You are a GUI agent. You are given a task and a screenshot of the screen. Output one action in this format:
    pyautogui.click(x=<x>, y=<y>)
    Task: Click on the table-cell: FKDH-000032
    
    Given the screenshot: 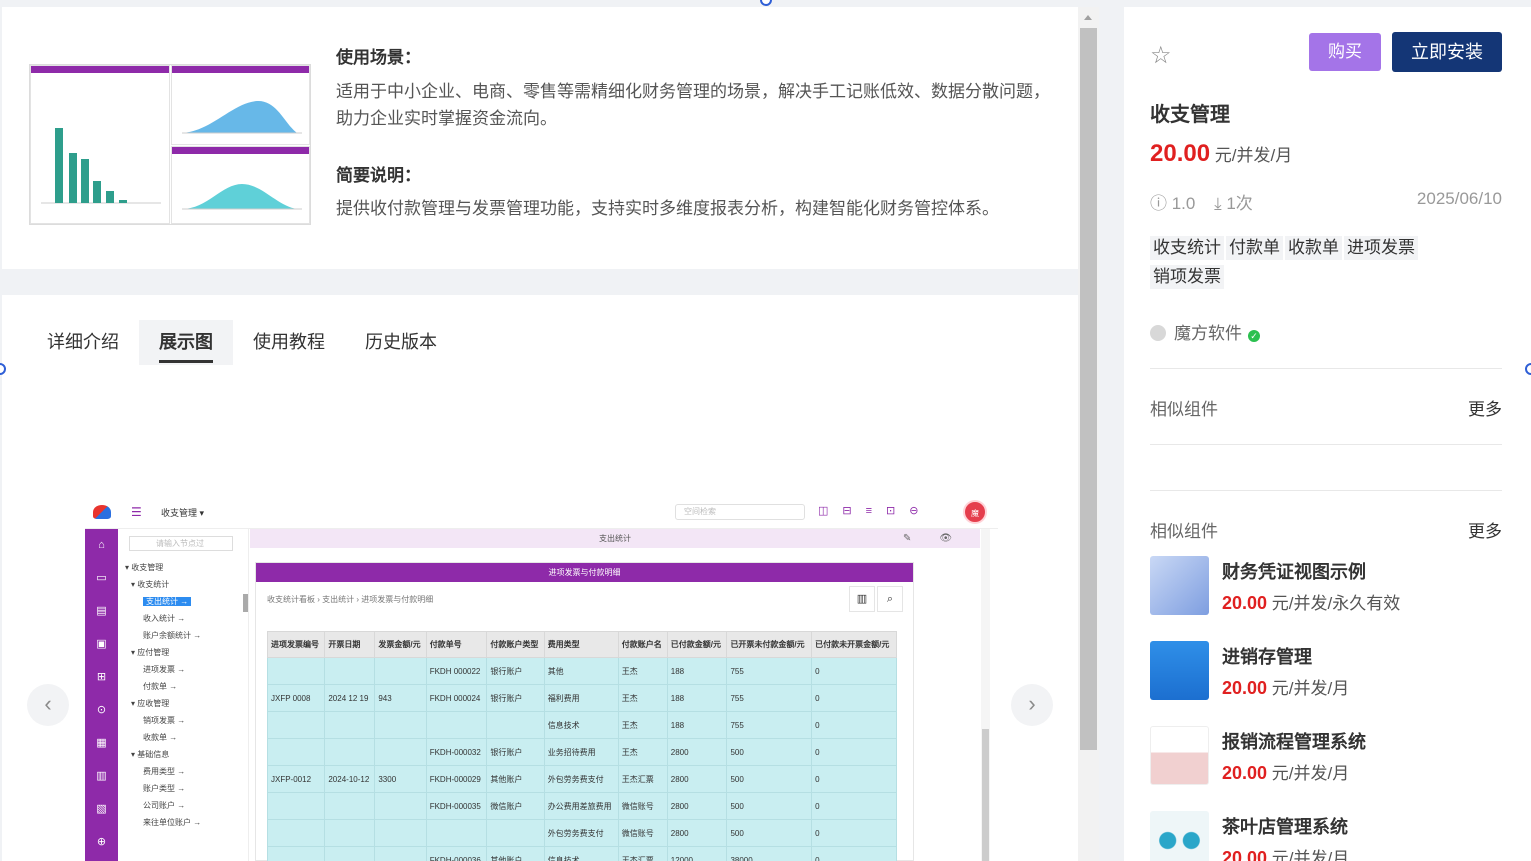 What is the action you would take?
    pyautogui.click(x=456, y=752)
    